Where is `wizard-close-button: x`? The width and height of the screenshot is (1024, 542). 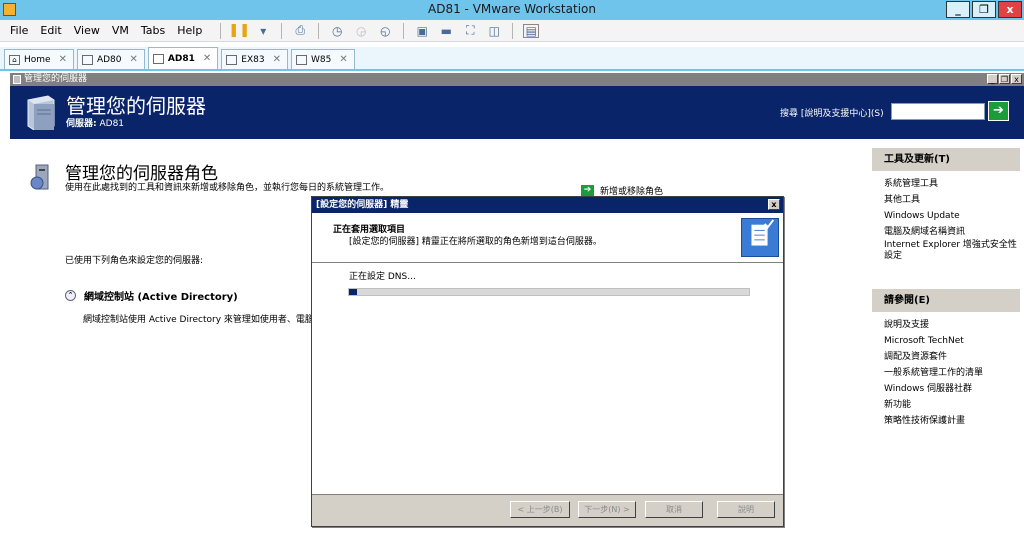 wizard-close-button: x is located at coordinates (774, 204).